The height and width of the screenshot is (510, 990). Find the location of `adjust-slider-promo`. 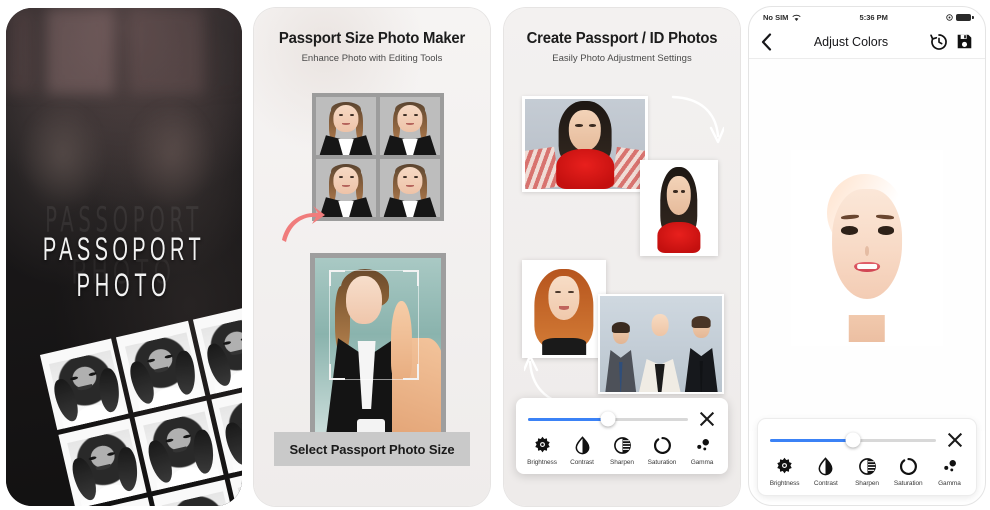

adjust-slider-promo is located at coordinates (608, 419).